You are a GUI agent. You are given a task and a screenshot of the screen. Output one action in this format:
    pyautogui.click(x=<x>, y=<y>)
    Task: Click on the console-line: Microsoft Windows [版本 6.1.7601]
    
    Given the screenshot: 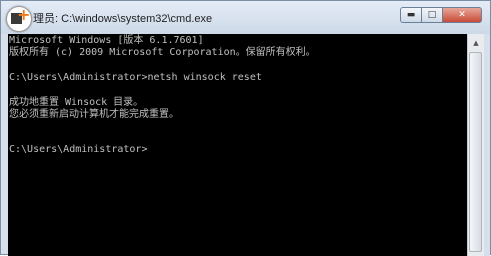 What is the action you would take?
    pyautogui.click(x=106, y=40)
    